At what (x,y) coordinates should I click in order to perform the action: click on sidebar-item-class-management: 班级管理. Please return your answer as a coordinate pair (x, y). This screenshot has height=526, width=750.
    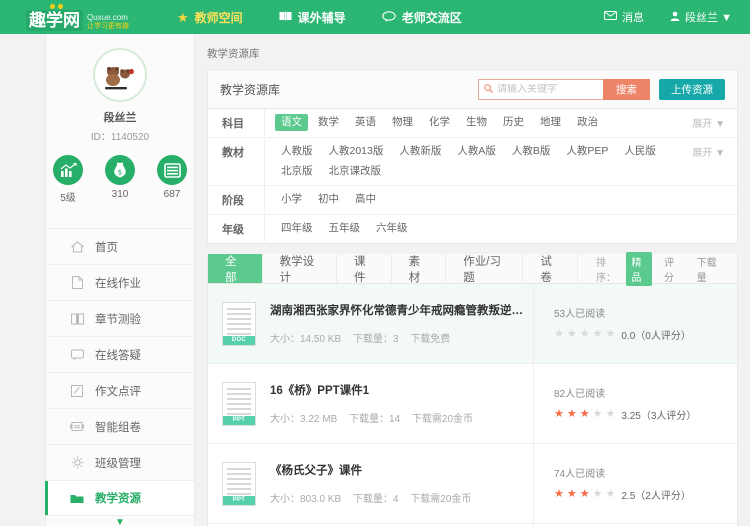
    Looking at the image, I should click on (120, 462).